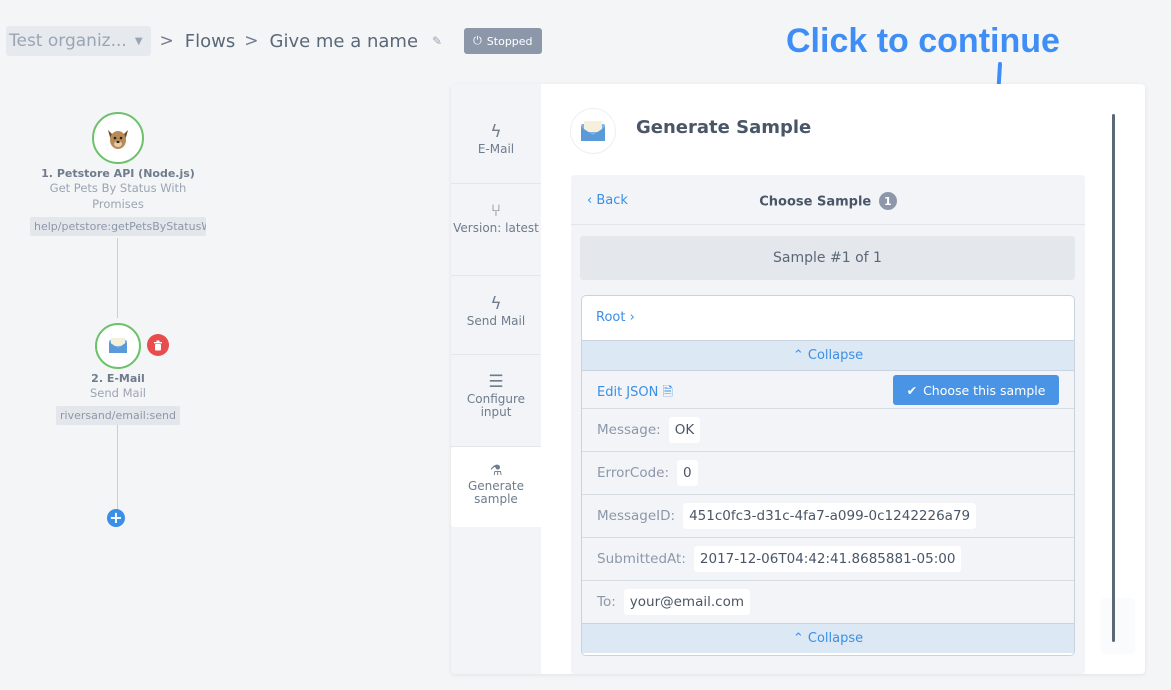 This screenshot has height=690, width=1171. I want to click on choose-button-label: Choose this sample, so click(984, 390).